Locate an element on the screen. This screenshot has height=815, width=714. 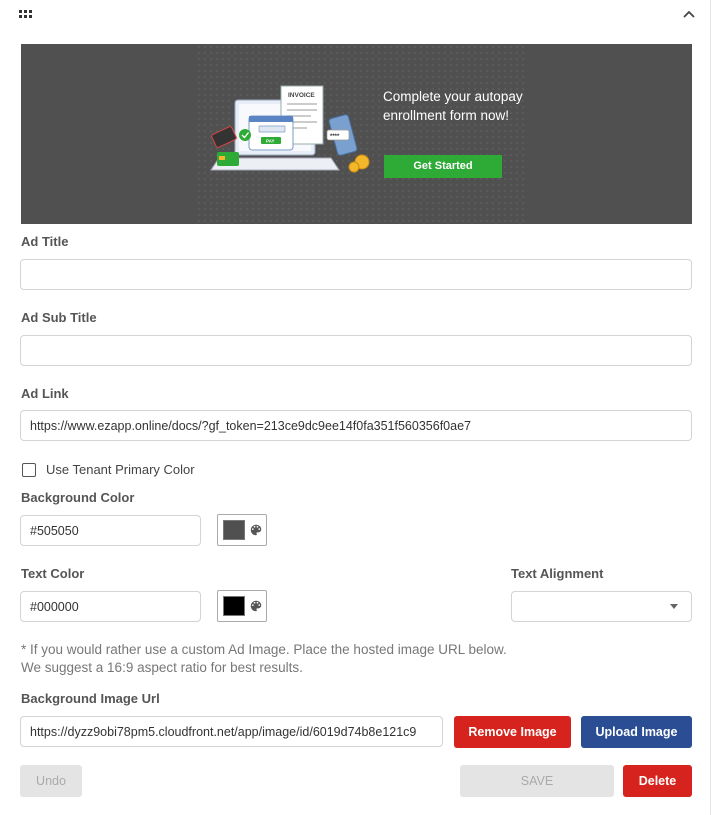
save-button: SAVE is located at coordinates (537, 781).